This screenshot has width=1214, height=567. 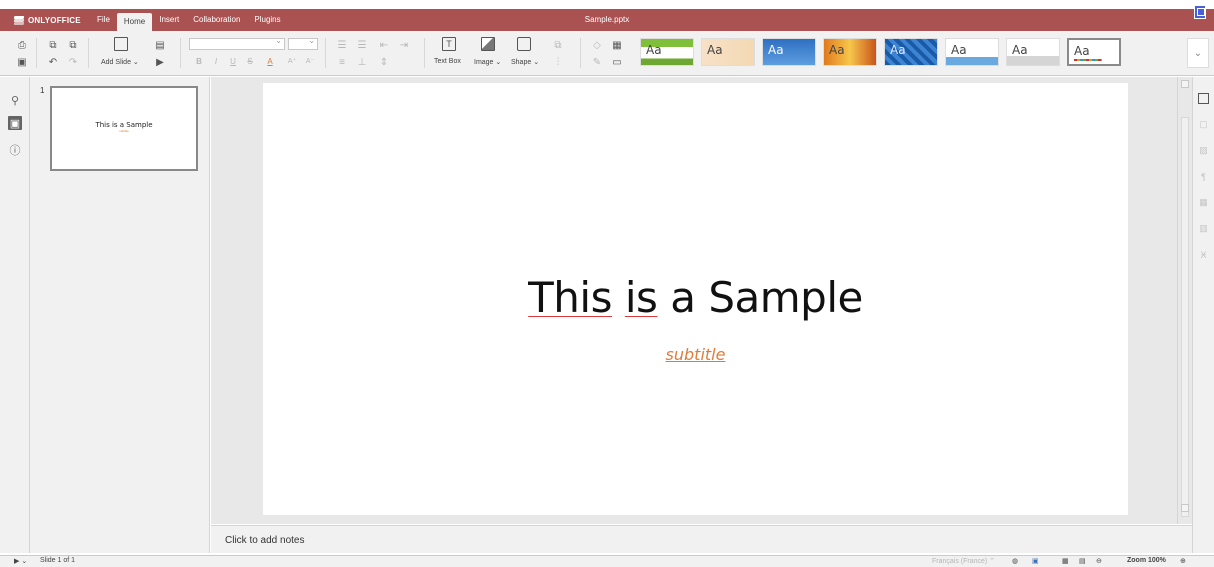 What do you see at coordinates (53, 62) in the screenshot?
I see `undo-icon: ↶` at bounding box center [53, 62].